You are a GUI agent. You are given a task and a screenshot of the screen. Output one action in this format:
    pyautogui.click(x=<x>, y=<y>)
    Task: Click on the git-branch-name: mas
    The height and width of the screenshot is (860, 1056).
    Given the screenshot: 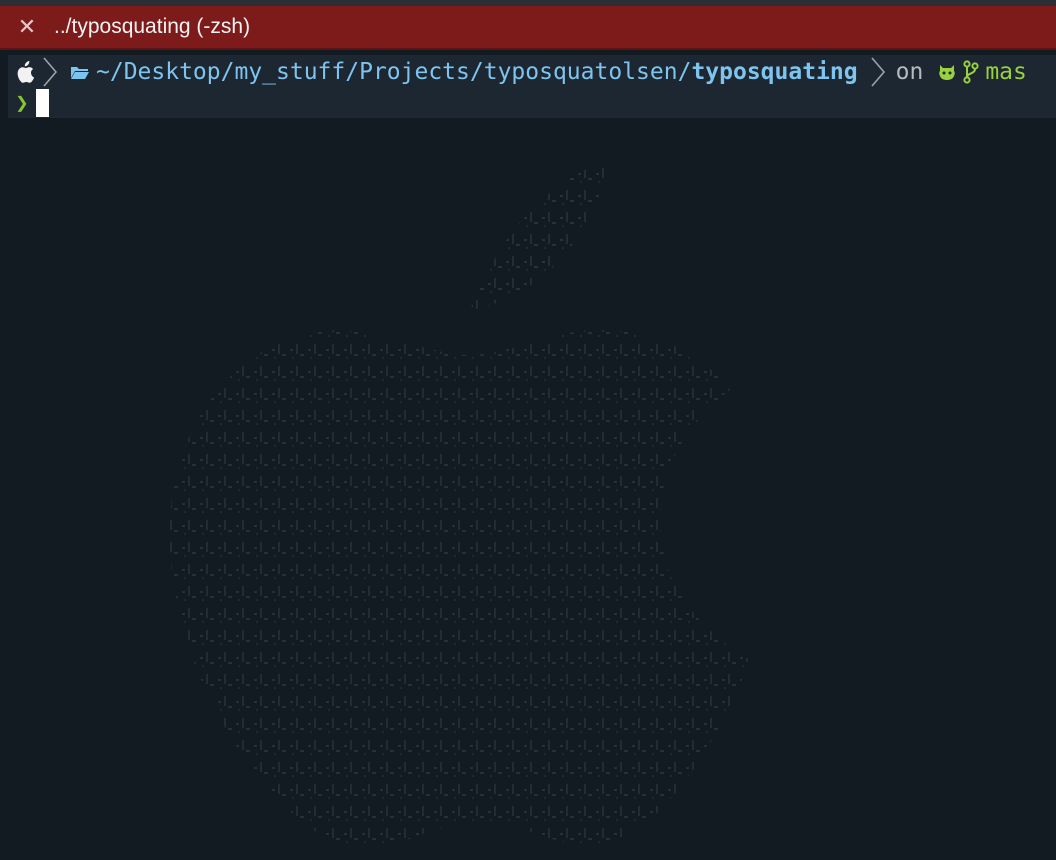 What is the action you would take?
    pyautogui.click(x=1006, y=71)
    